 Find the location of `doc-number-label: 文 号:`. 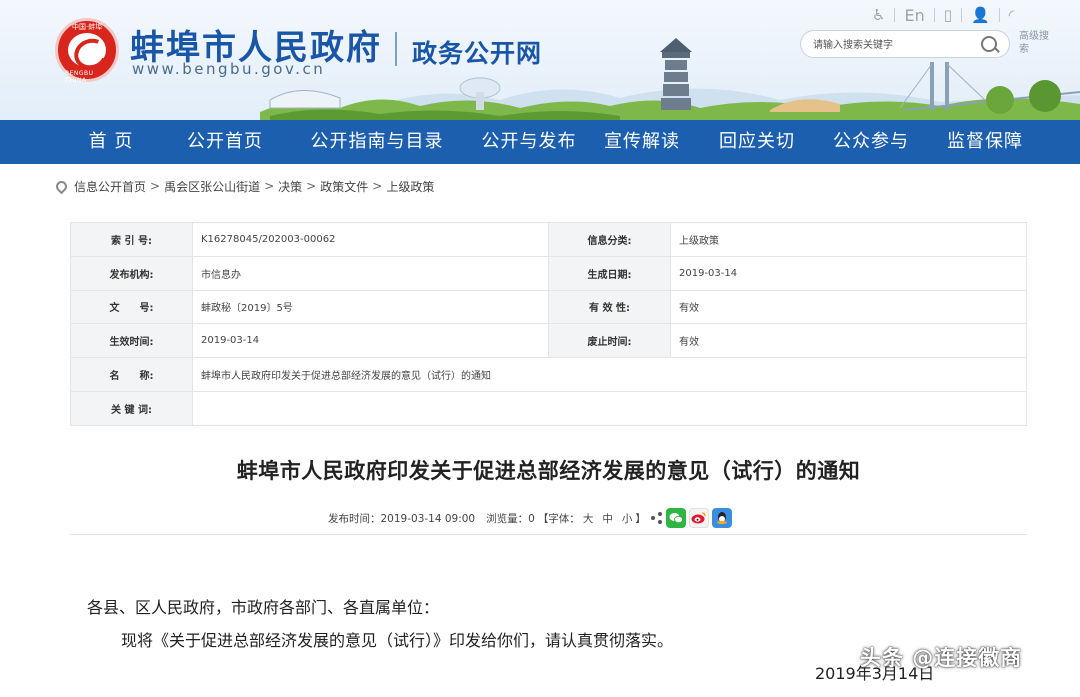

doc-number-label: 文 号: is located at coordinates (131, 307).